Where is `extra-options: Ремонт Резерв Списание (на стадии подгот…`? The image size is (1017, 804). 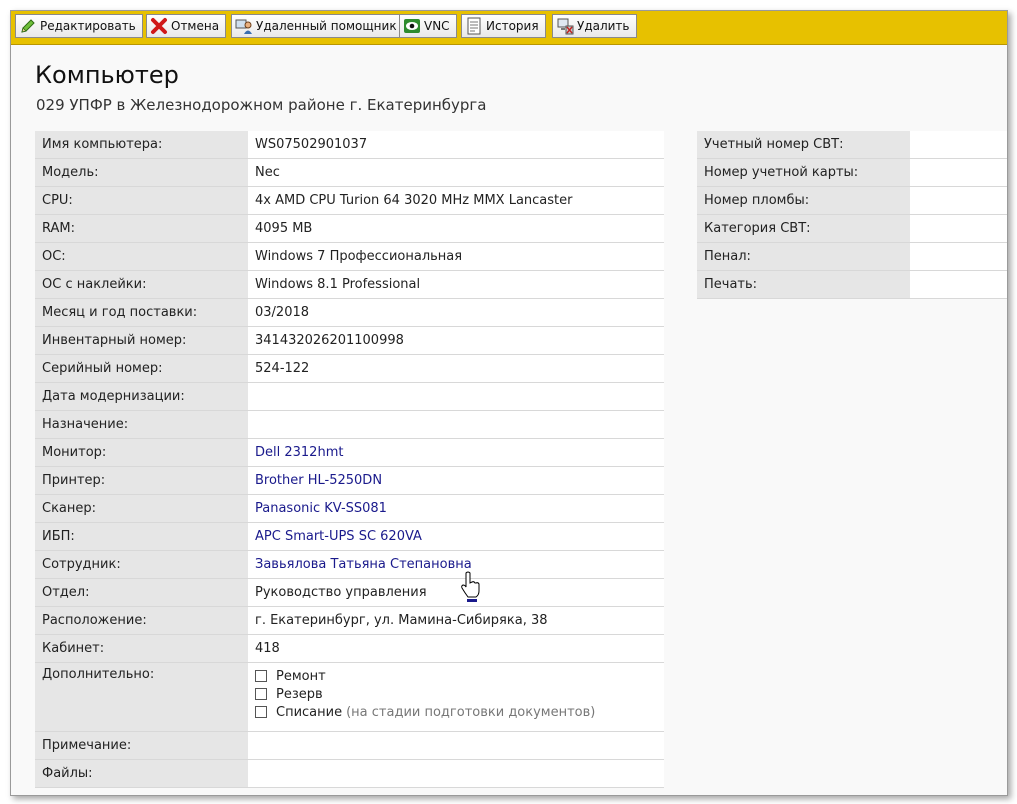 extra-options: Ремонт Резерв Списание (на стадии подгот… is located at coordinates (456, 697).